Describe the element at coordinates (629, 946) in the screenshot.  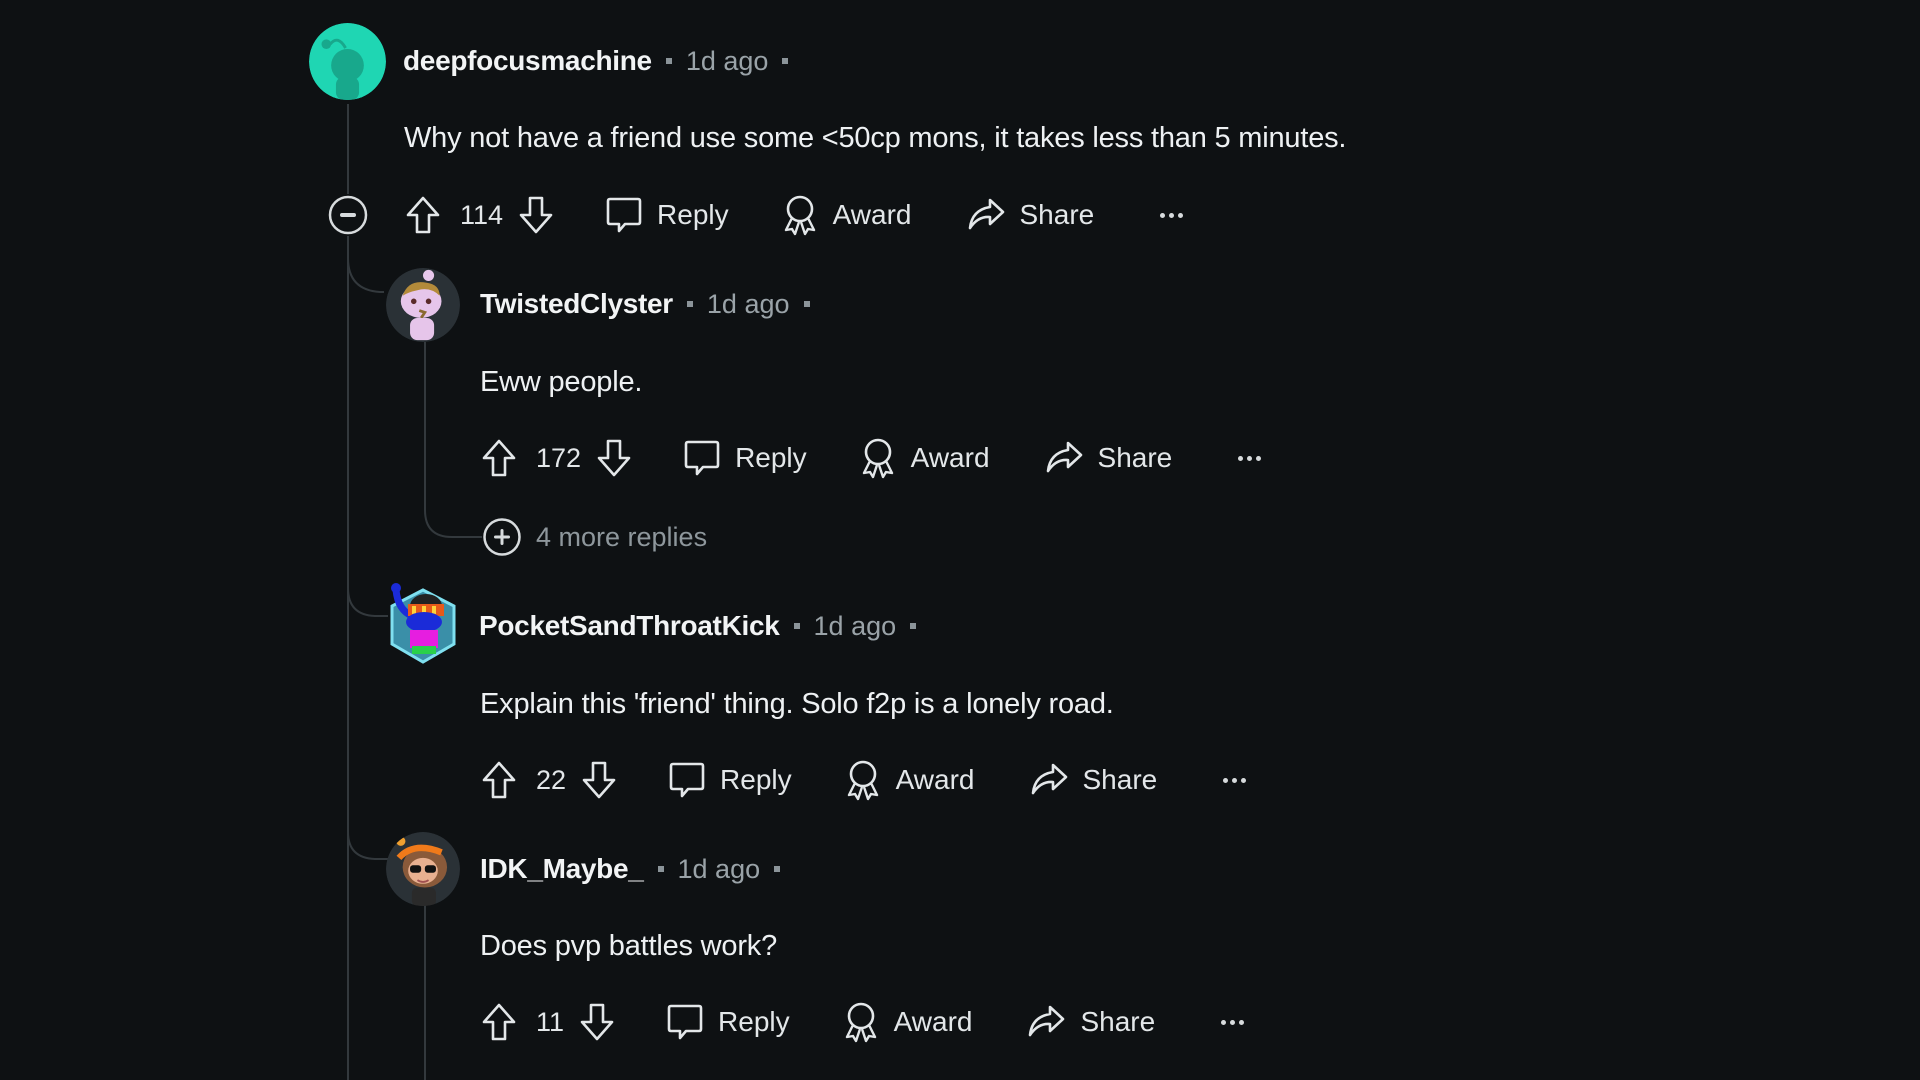
I see `comment-body: Does pvp battles work?` at that location.